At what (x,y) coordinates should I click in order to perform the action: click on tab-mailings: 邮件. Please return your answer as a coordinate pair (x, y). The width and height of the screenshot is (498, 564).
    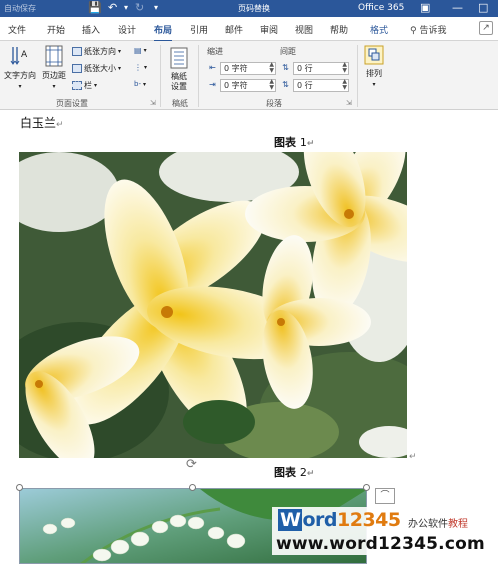
    Looking at the image, I should click on (234, 29).